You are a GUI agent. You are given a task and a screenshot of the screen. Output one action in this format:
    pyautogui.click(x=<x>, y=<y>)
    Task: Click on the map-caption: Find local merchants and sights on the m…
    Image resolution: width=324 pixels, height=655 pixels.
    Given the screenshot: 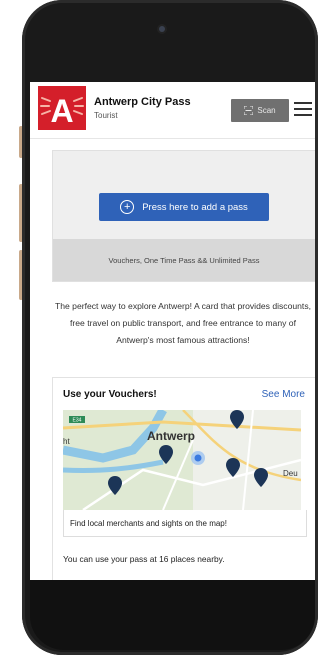 What is the action you would take?
    pyautogui.click(x=185, y=523)
    